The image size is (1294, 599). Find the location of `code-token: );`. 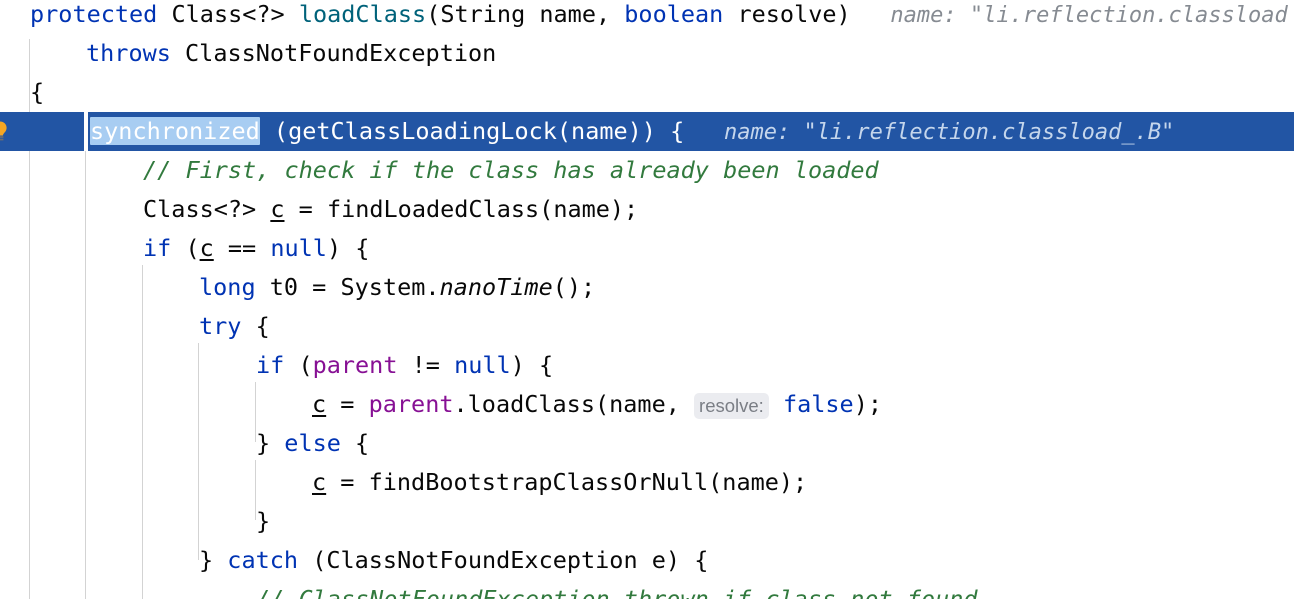

code-token: ); is located at coordinates (868, 404).